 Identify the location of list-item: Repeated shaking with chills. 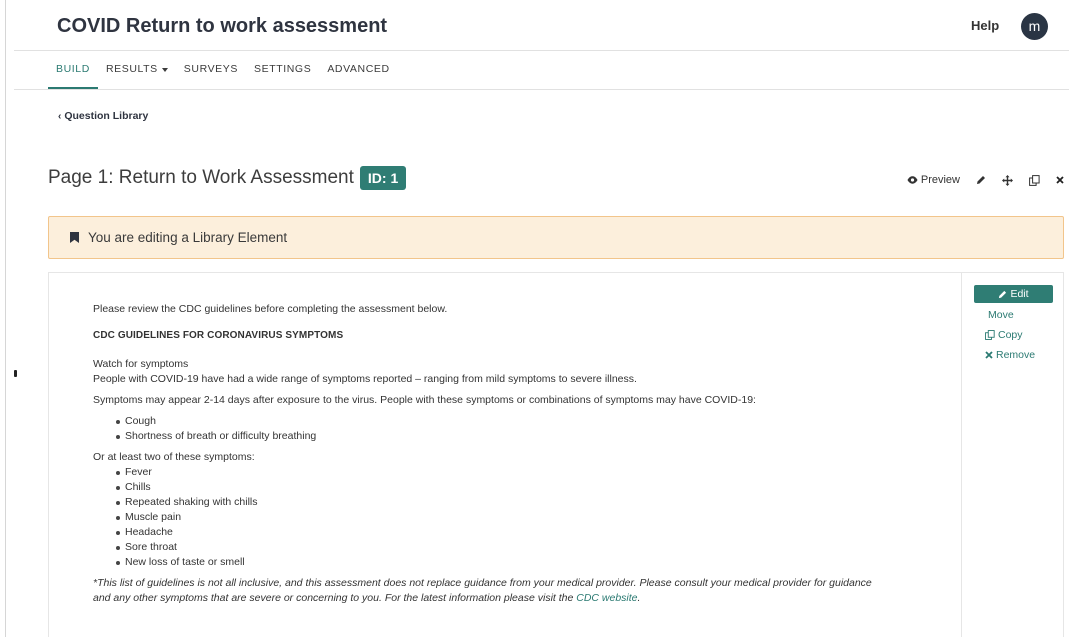
(519, 502).